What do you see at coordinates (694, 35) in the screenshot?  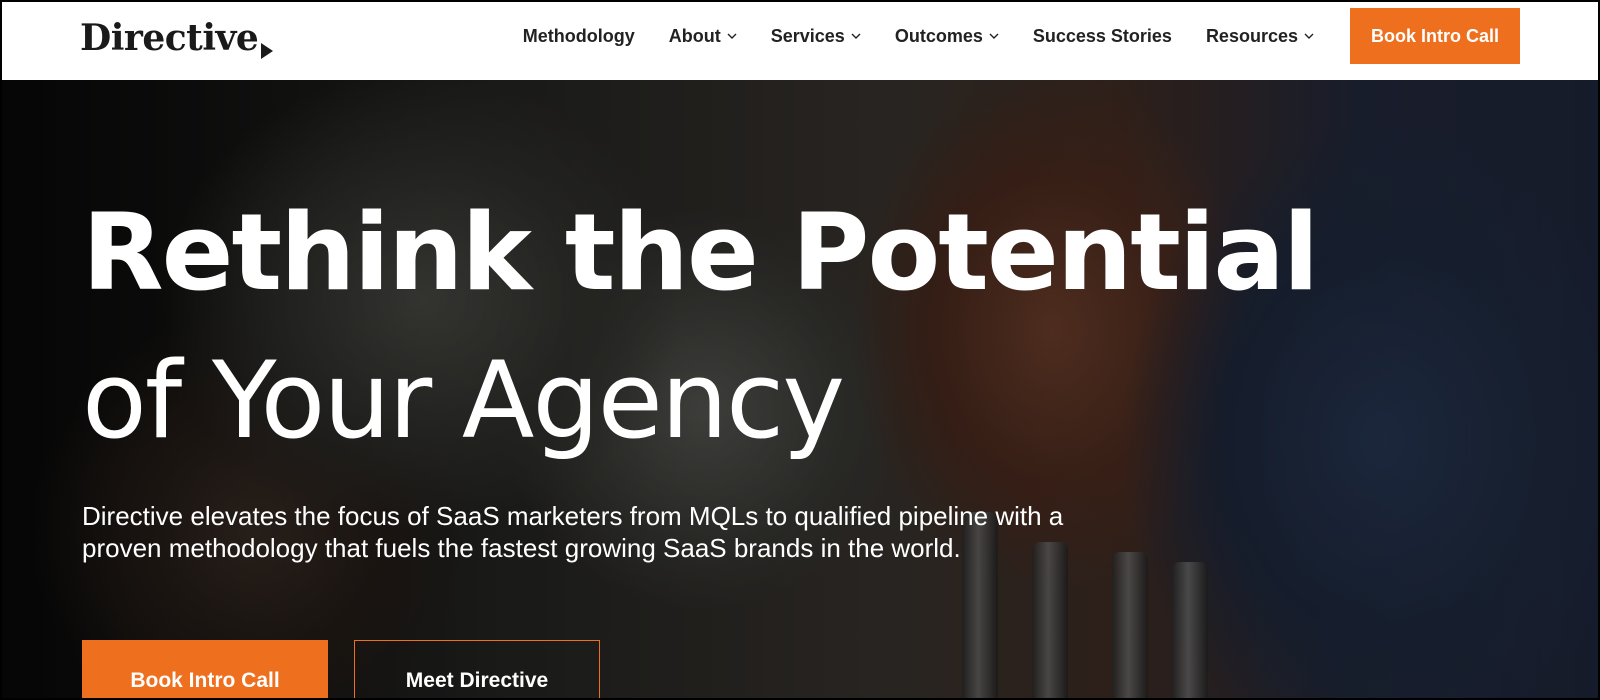 I see `nav-item-label: About` at bounding box center [694, 35].